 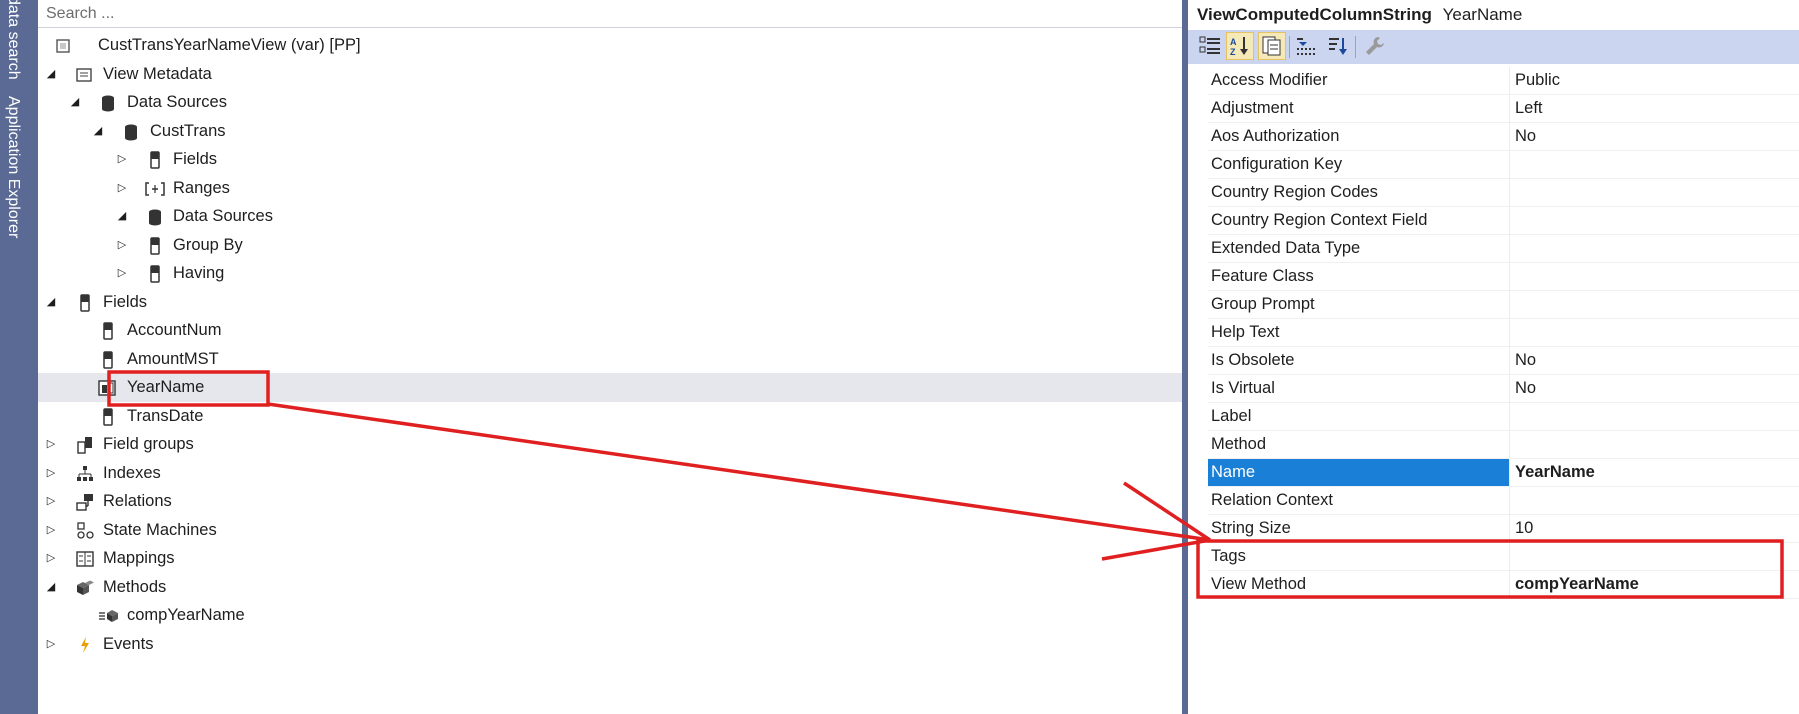 I want to click on tree-item-mappings: ▷ Mappings, so click(x=610, y=558).